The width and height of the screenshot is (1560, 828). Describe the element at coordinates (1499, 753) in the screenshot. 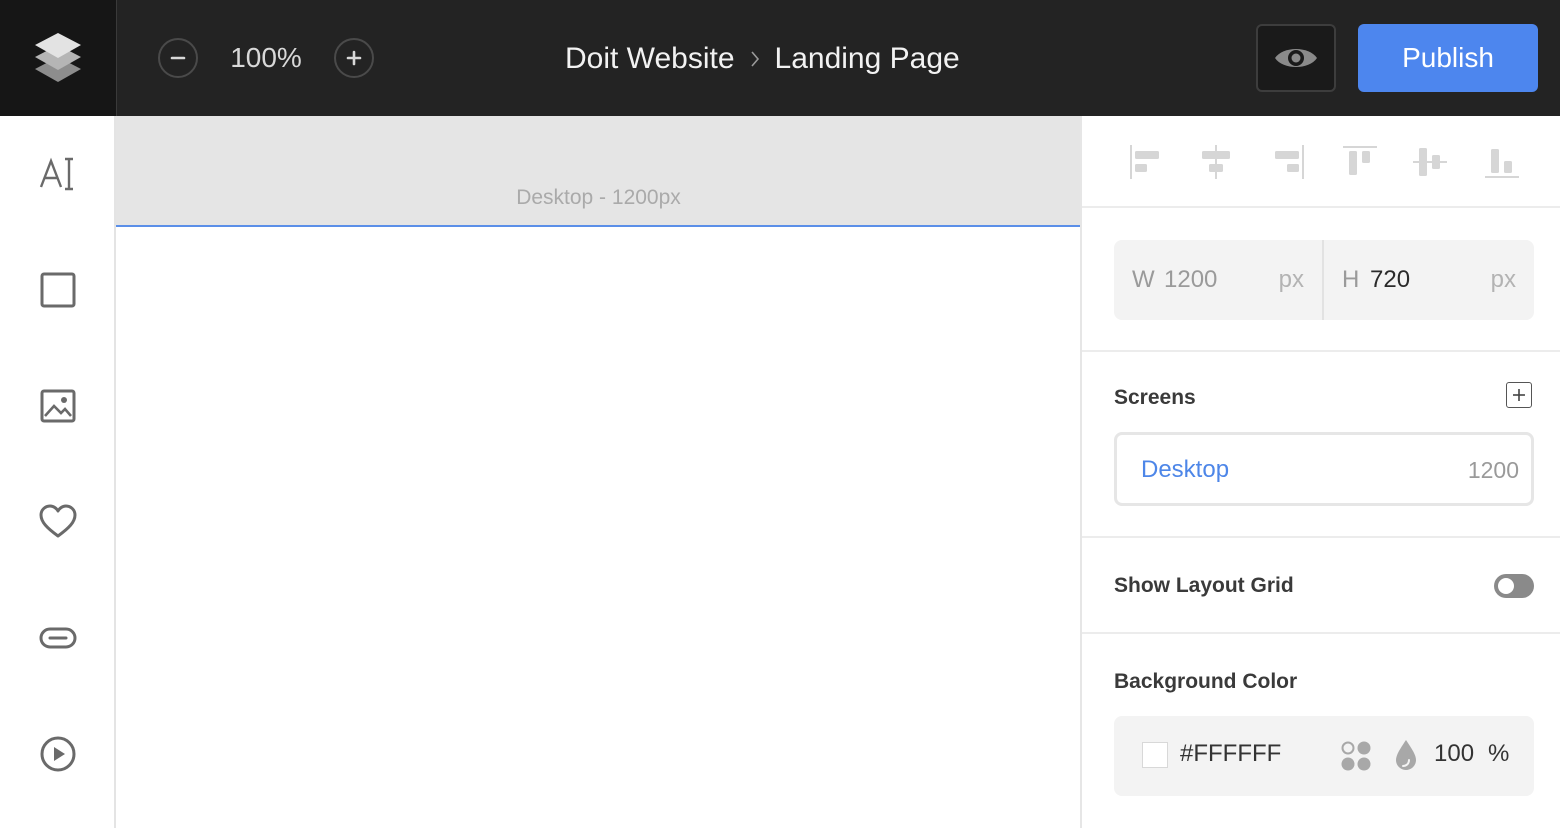

I see `opacity-unit: %` at that location.